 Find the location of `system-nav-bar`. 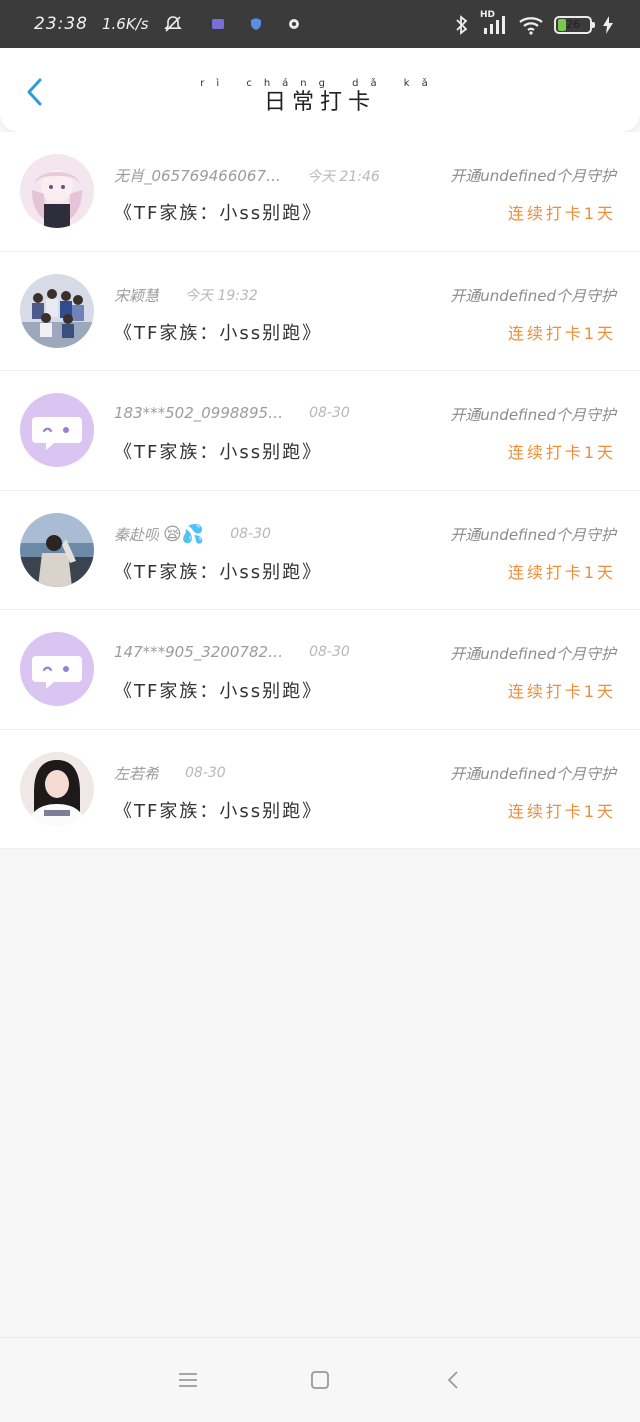

system-nav-bar is located at coordinates (320, 1379).